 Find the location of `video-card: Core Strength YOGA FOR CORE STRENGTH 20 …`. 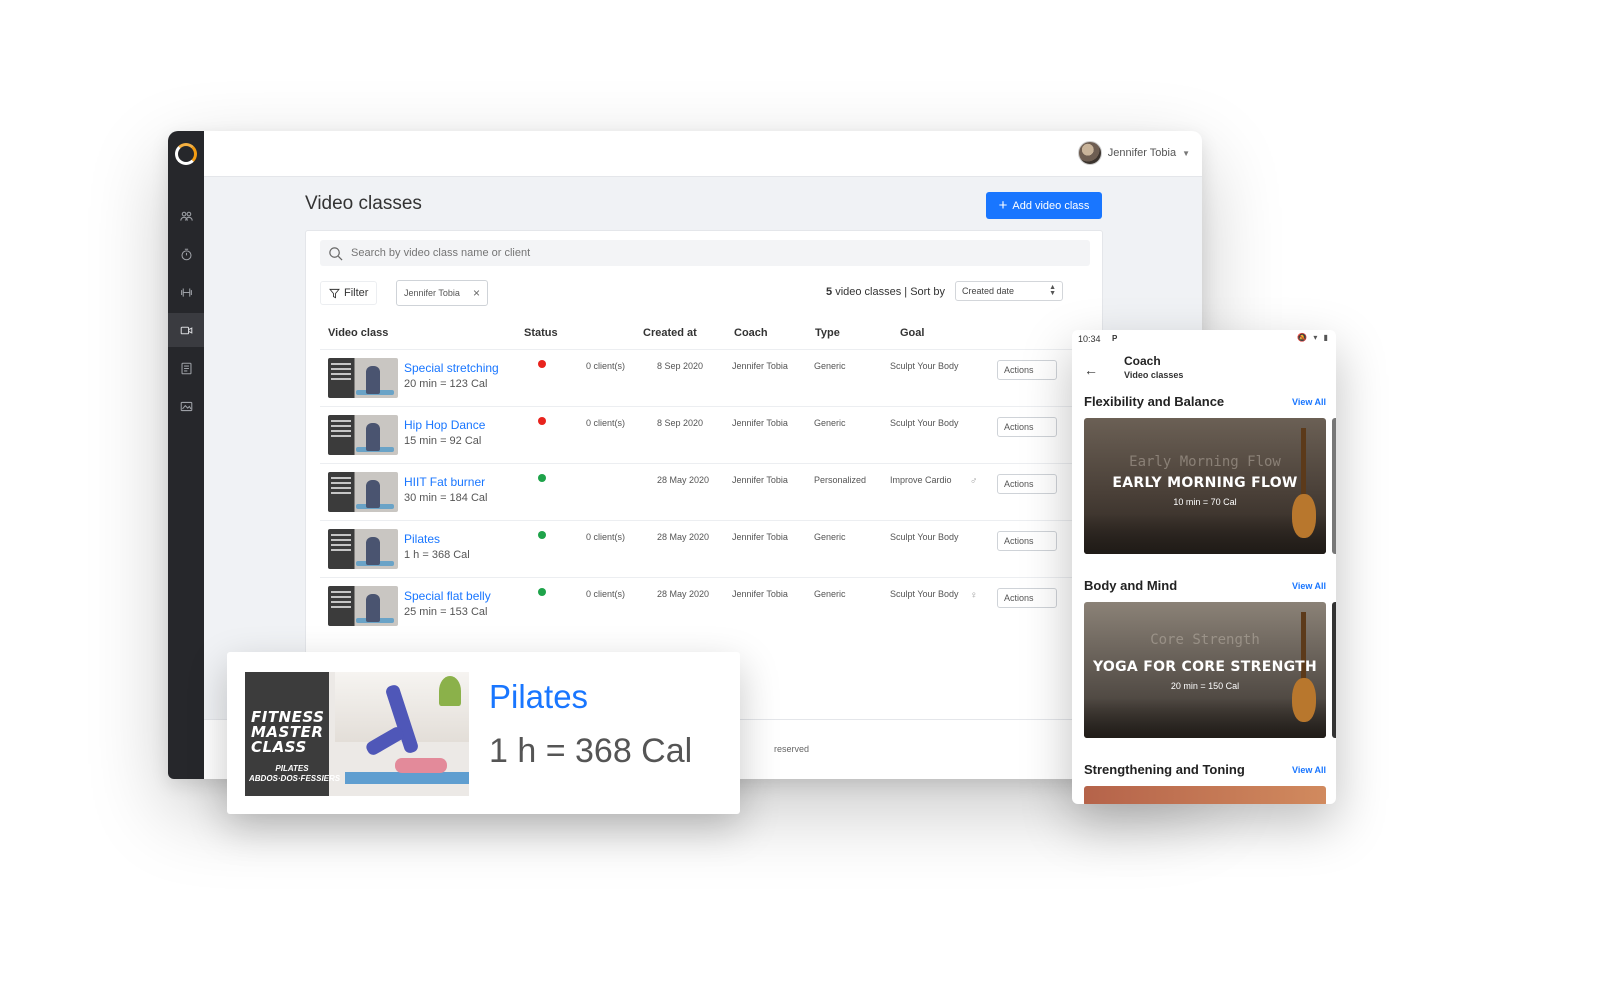

video-card: Core Strength YOGA FOR CORE STRENGTH 20 … is located at coordinates (1205, 670).